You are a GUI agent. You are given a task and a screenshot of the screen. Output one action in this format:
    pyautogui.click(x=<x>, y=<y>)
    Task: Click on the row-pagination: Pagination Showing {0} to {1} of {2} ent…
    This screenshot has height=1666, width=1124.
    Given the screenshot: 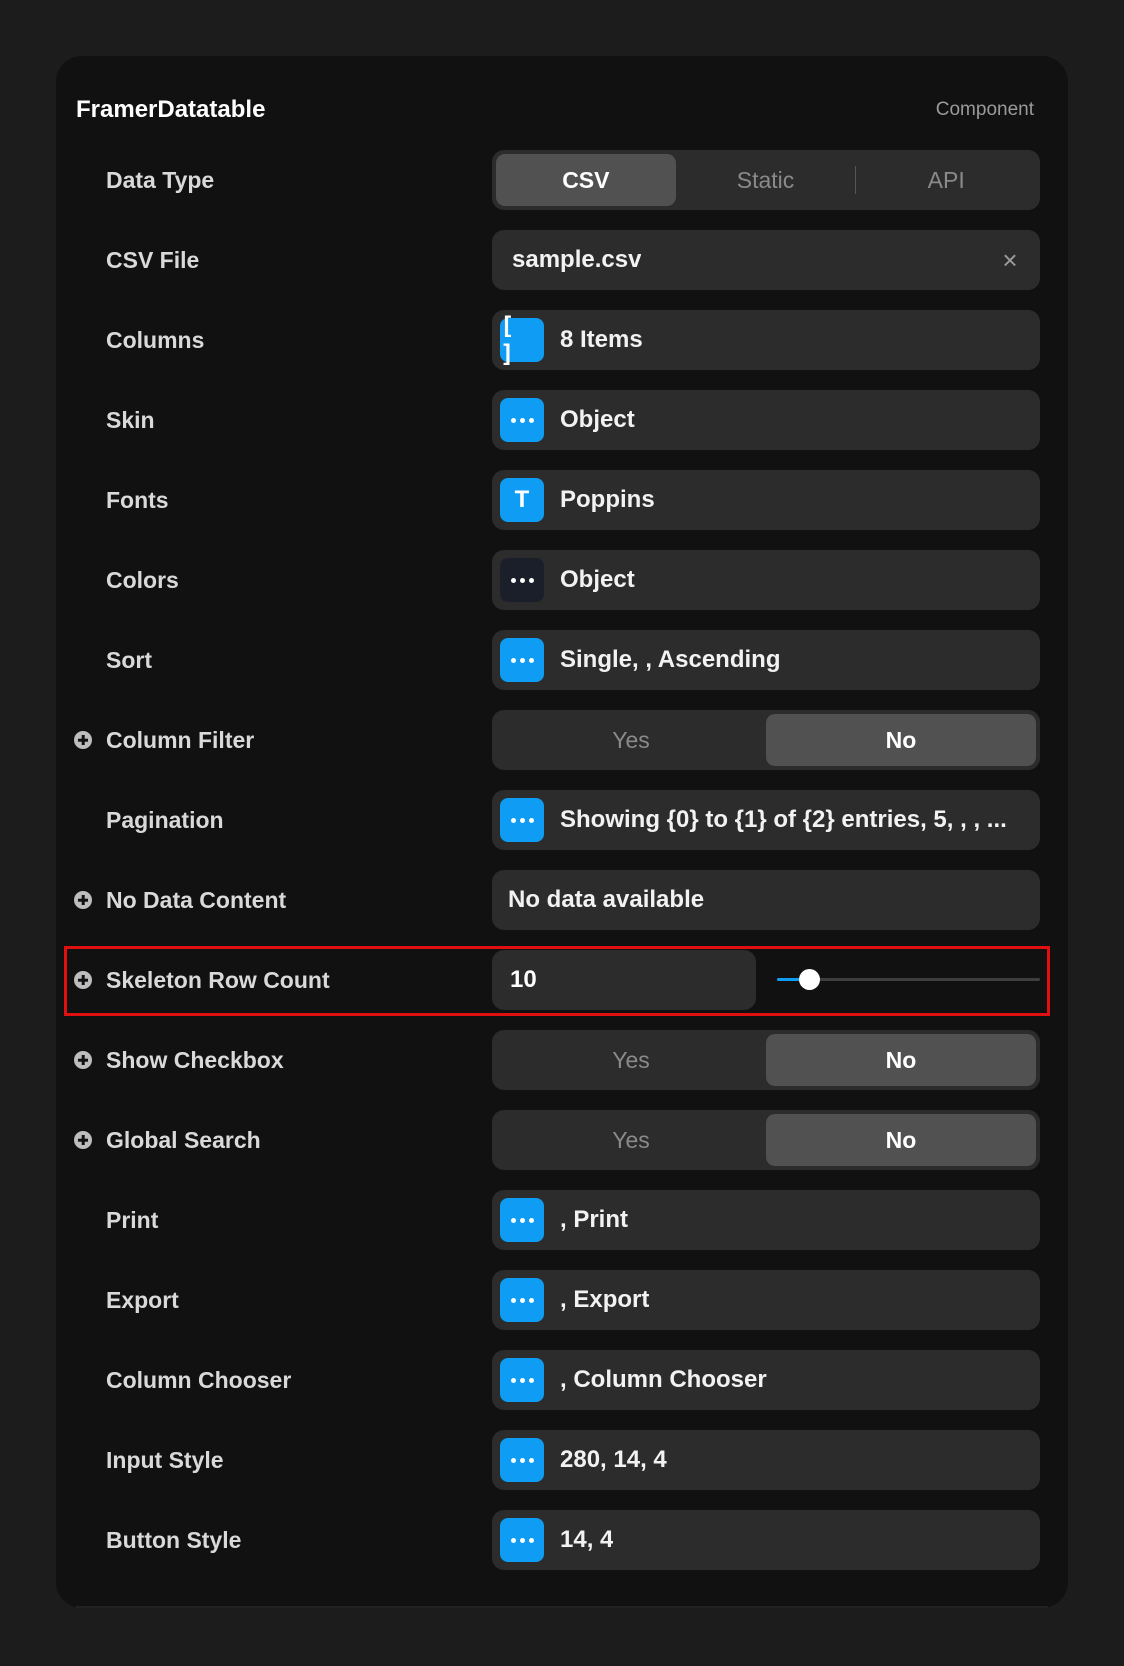 What is the action you would take?
    pyautogui.click(x=562, y=830)
    